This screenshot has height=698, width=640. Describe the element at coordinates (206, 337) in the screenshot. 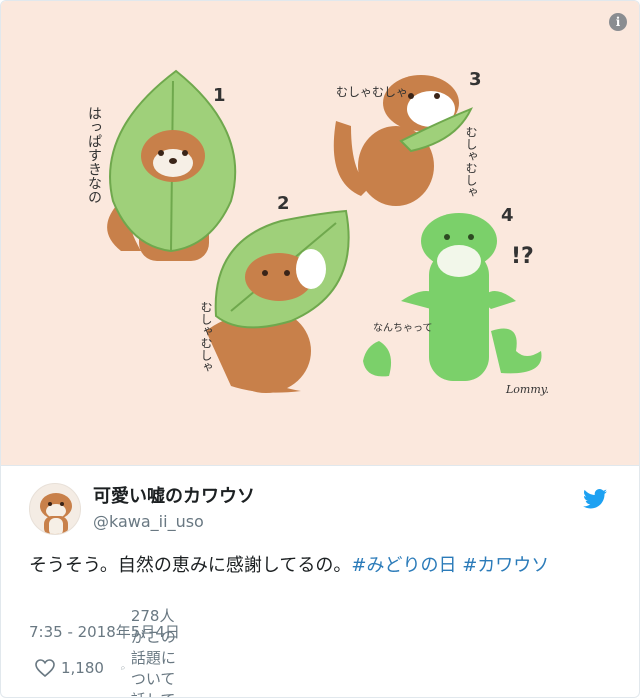

I see `sfx-munch-left: むしゃむしゃ` at that location.